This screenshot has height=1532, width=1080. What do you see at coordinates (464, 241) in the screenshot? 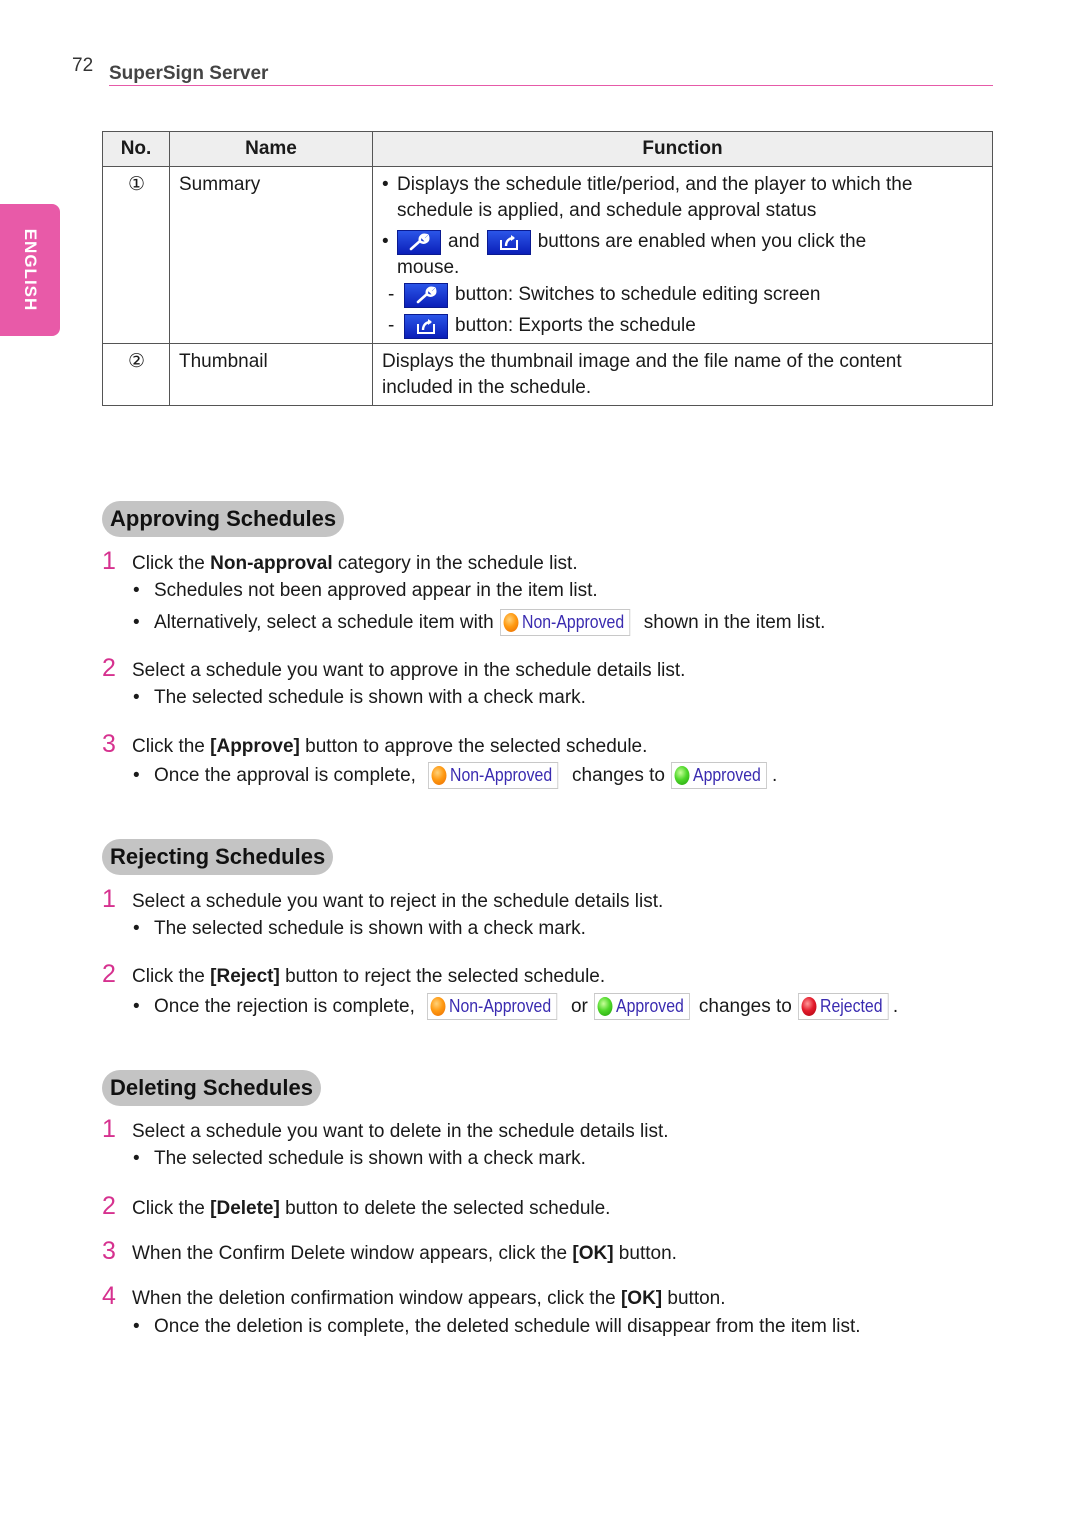
I see `function-text: and` at bounding box center [464, 241].